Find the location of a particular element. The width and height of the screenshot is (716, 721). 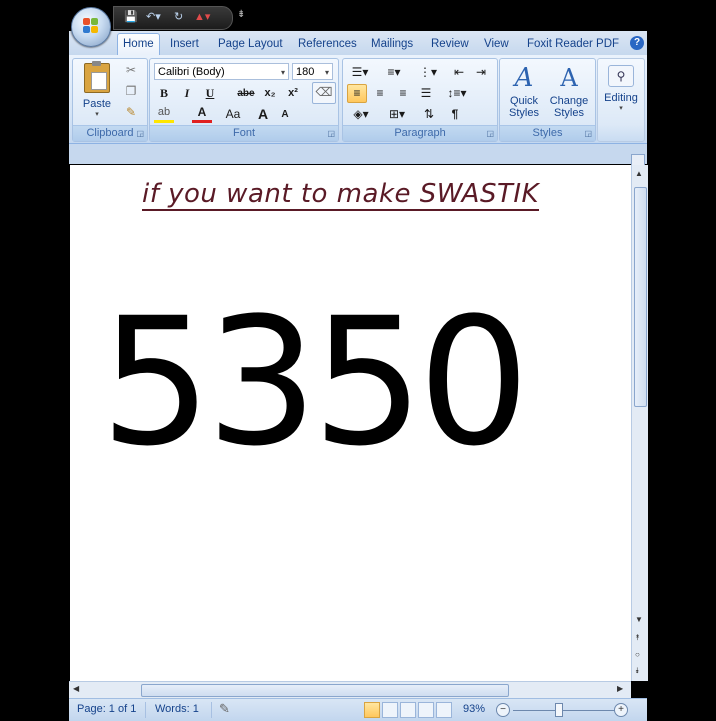

tab-references: References is located at coordinates (327, 45).